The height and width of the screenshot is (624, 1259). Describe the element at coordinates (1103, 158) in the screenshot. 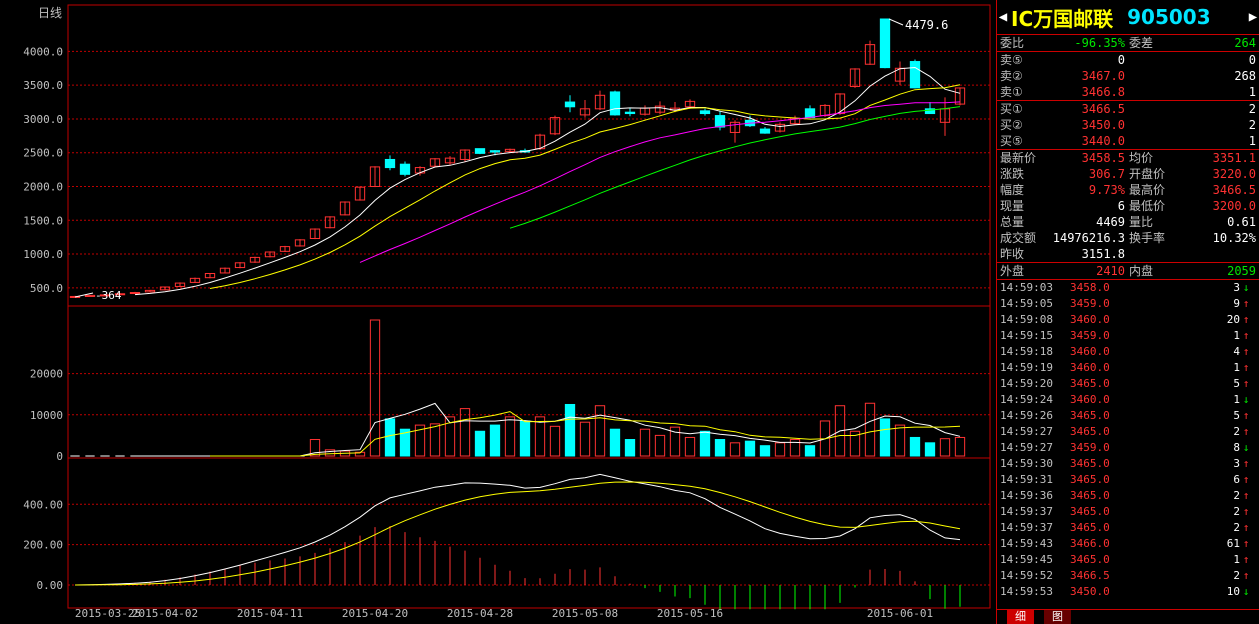

I see `stat-value: 3458.5` at that location.